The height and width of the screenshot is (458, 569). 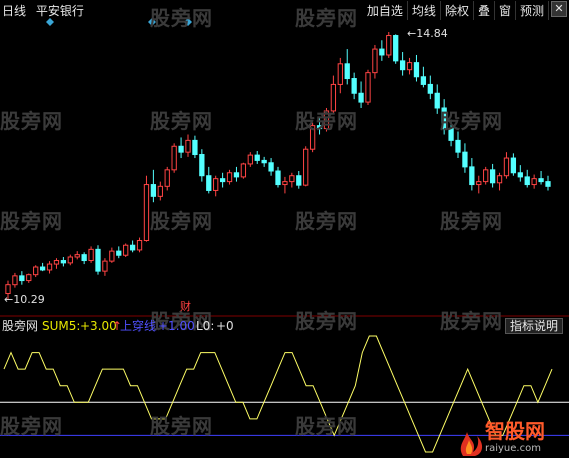 I want to click on toolbar: 加自选 均线 除权 叠 窗 预测 ✕, so click(x=465, y=10).